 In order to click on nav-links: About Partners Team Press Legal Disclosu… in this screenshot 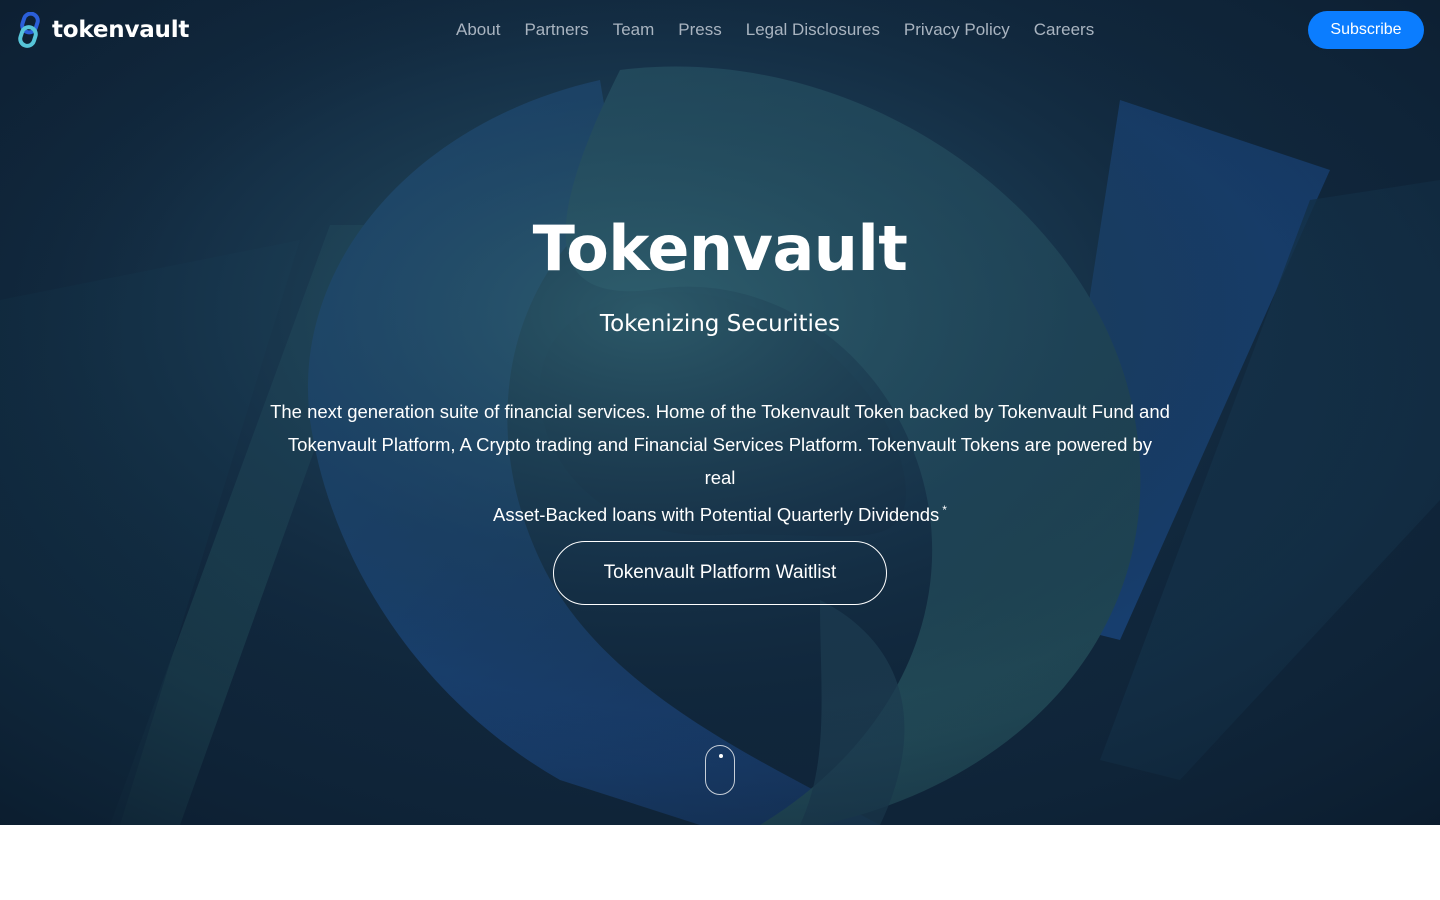, I will do `click(775, 30)`.